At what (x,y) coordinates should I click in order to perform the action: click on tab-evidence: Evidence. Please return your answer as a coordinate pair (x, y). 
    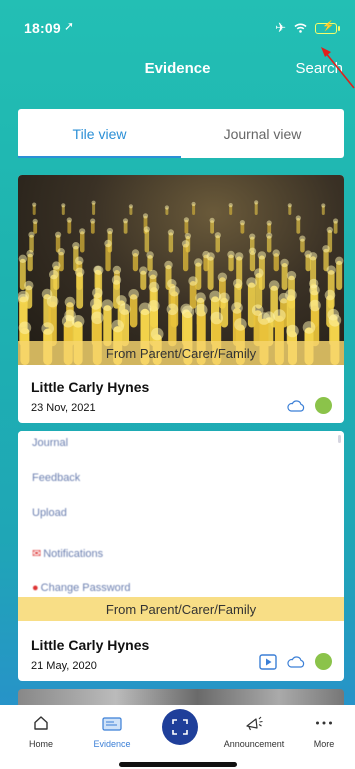
    Looking at the image, I should click on (112, 730).